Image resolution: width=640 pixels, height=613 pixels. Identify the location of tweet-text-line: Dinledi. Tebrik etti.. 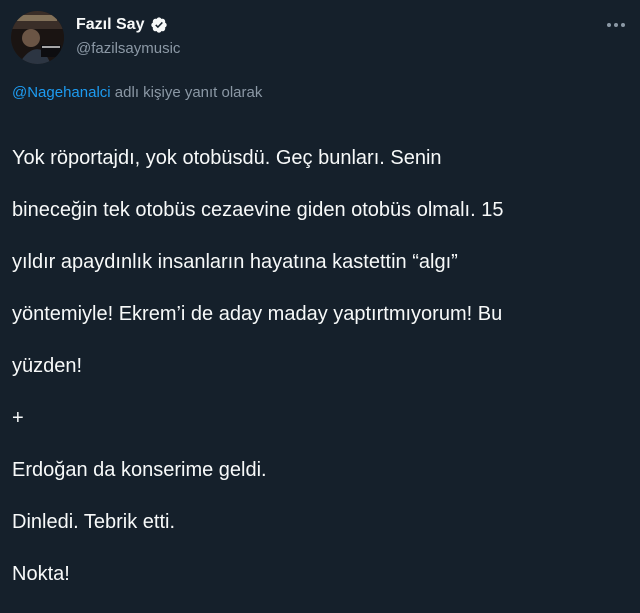
(94, 522).